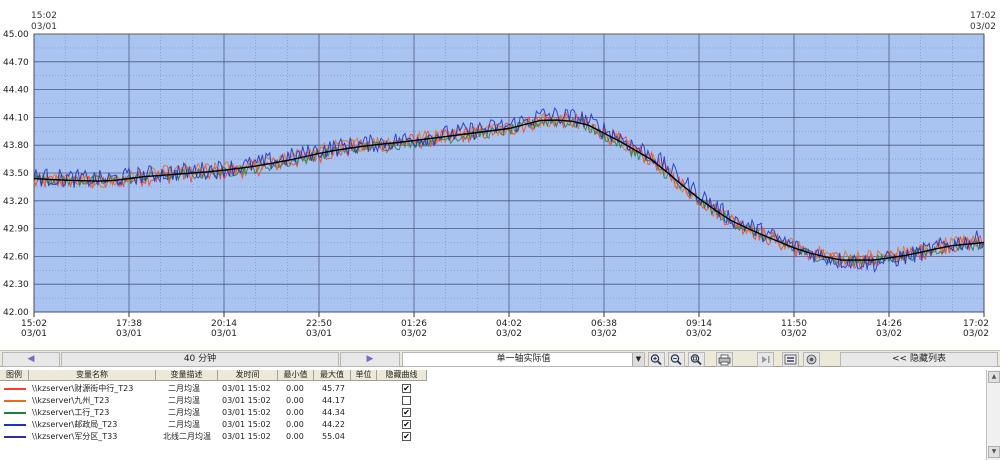 This screenshot has width=1000, height=460. Describe the element at coordinates (16, 91) in the screenshot. I see `y-tick-label: 44.40` at that location.